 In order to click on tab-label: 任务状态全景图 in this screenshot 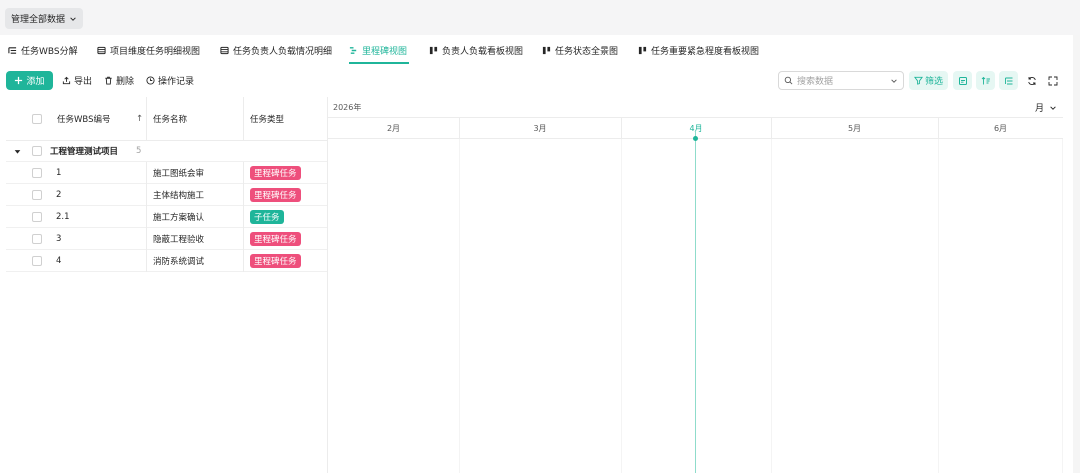, I will do `click(587, 51)`.